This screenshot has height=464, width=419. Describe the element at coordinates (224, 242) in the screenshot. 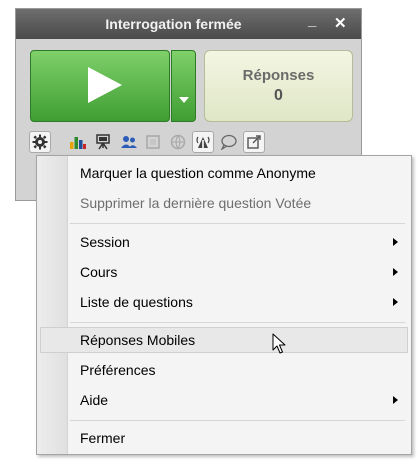

I see `menu-item-session: Session` at that location.